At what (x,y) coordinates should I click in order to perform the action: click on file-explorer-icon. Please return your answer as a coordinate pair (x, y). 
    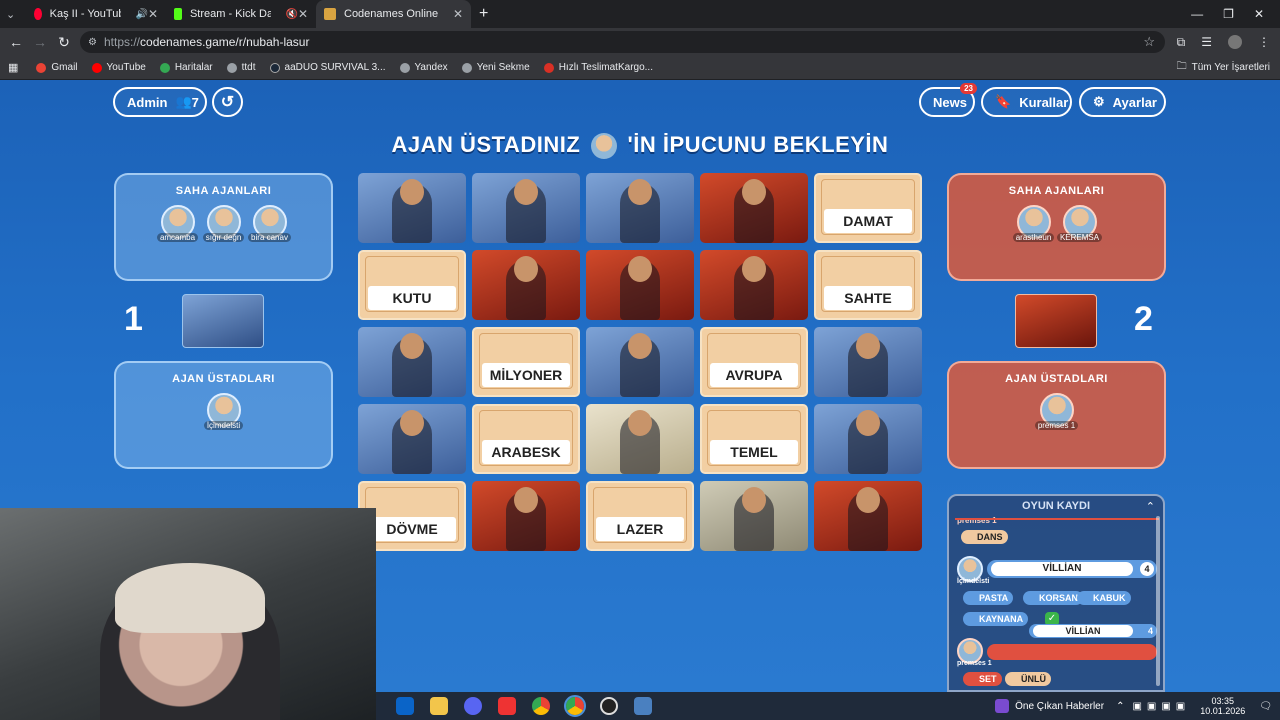
    Looking at the image, I should click on (439, 706).